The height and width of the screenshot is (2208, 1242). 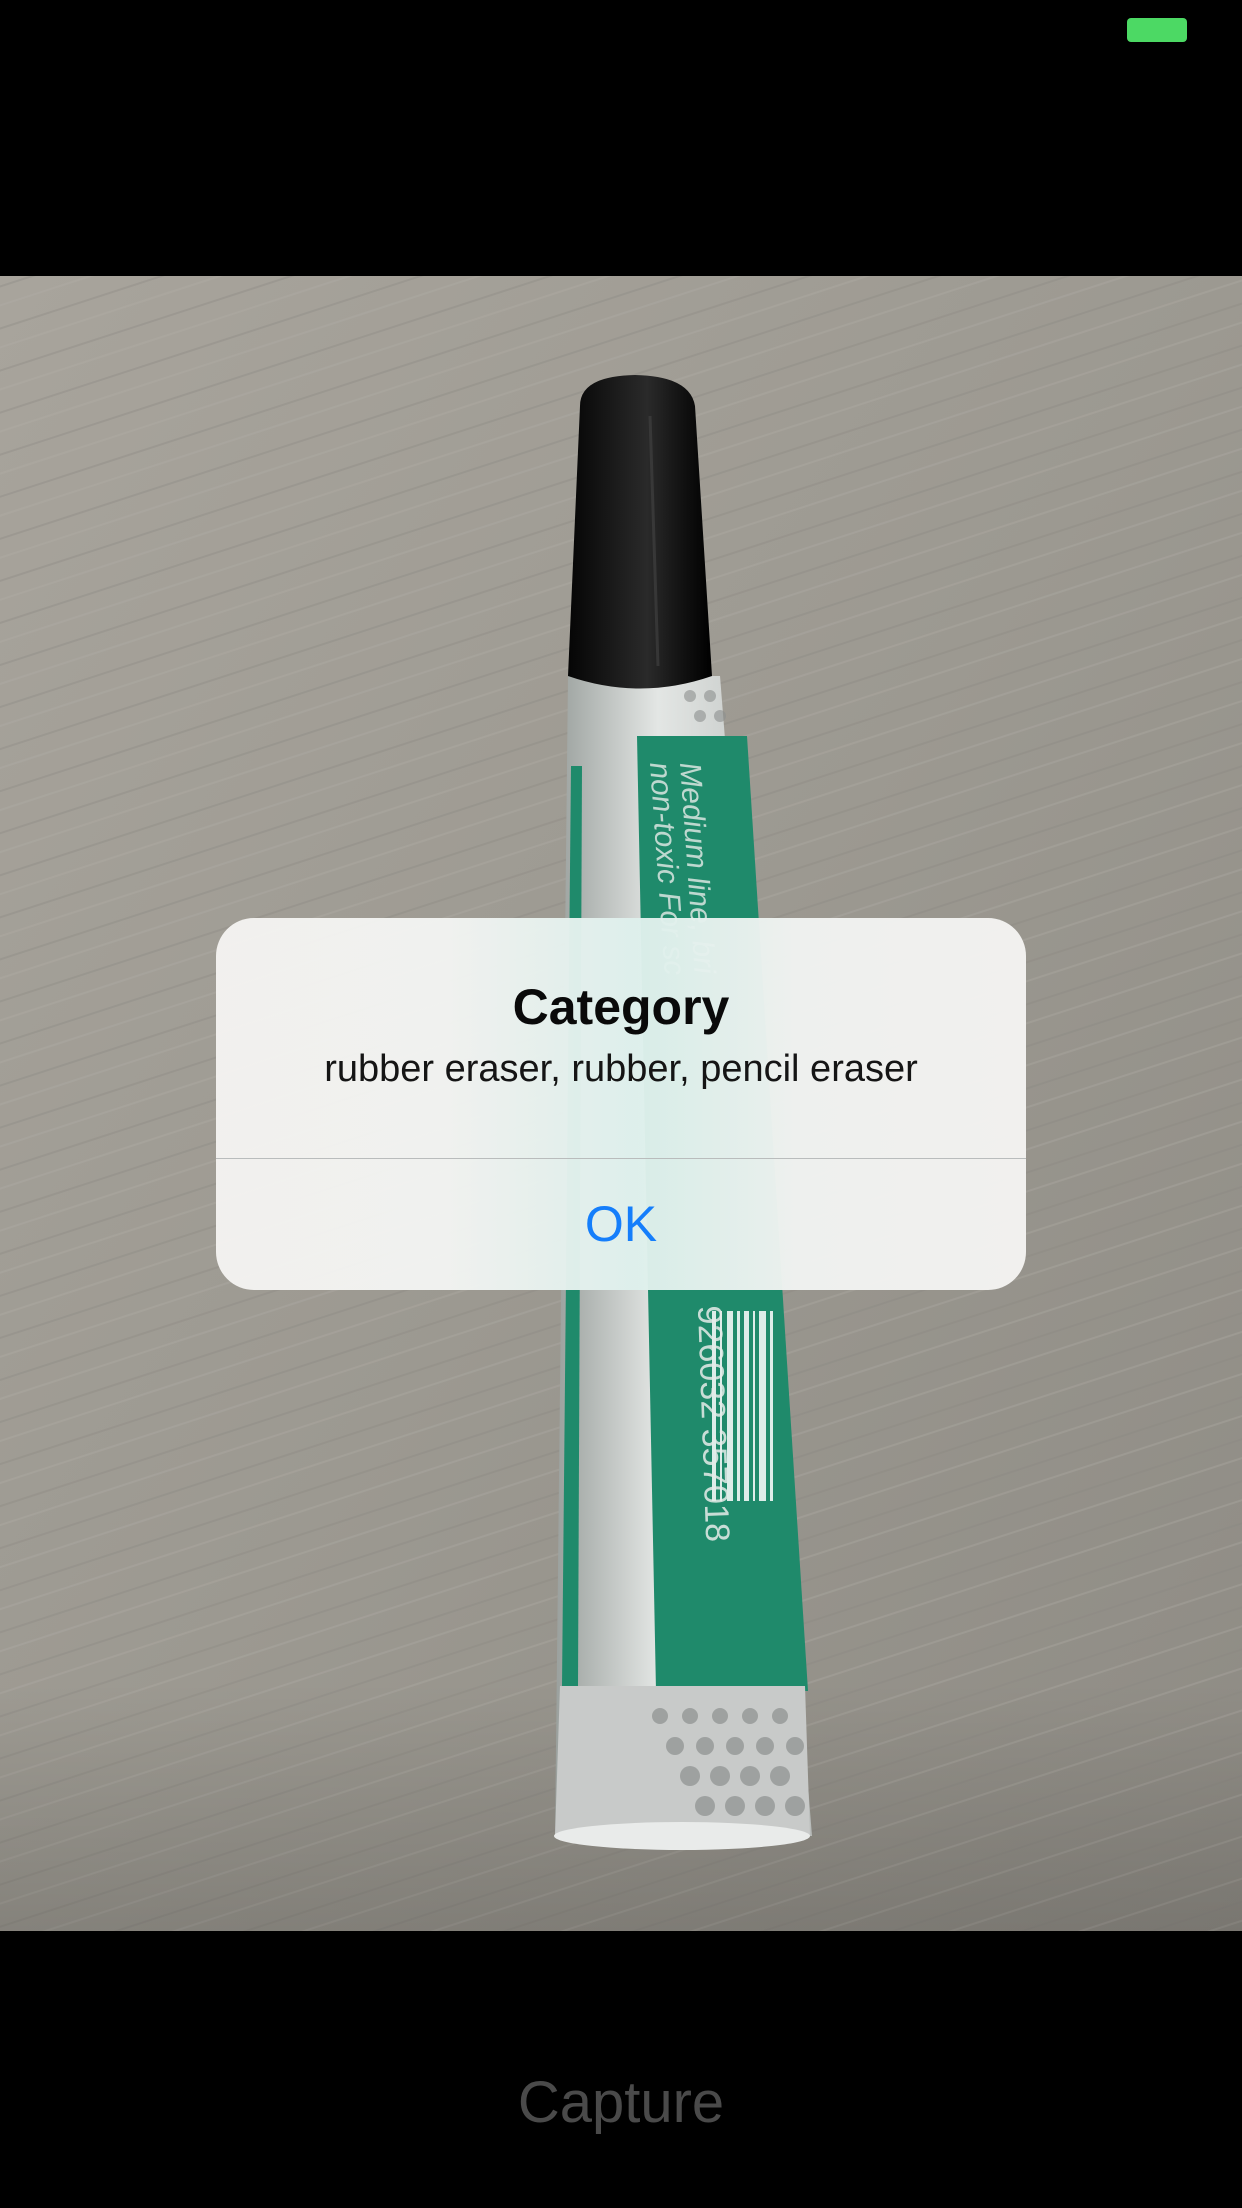 I want to click on ok-button: OK, so click(x=621, y=1224).